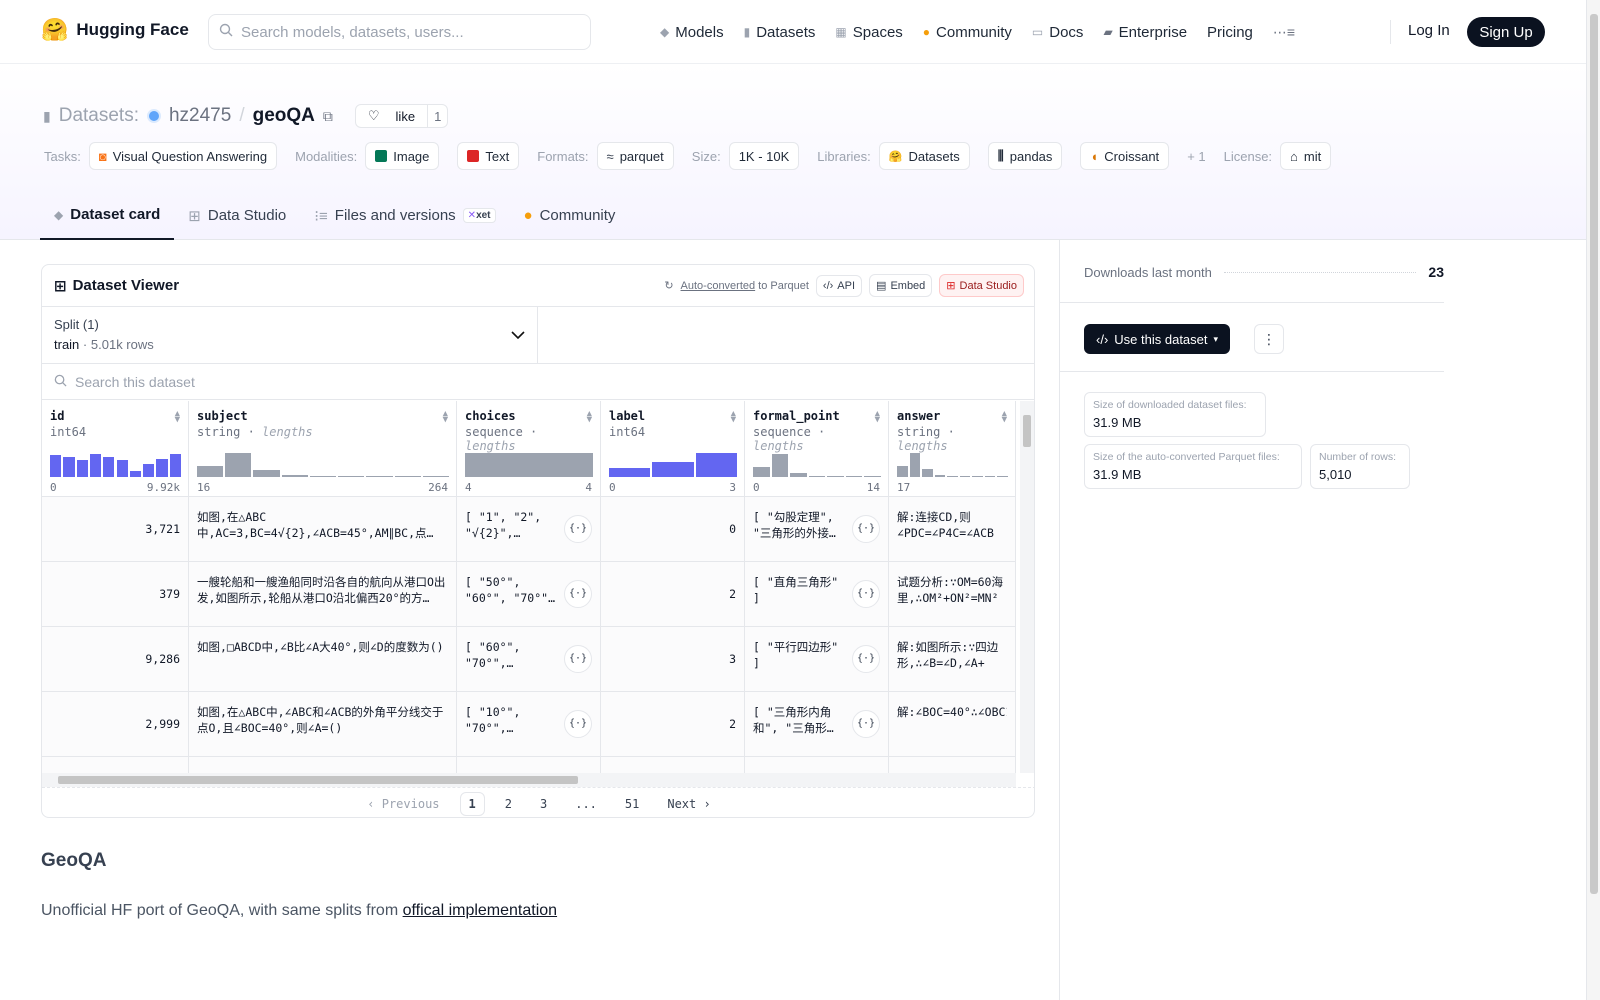 This screenshot has width=1600, height=1000. Describe the element at coordinates (632, 804) in the screenshot. I see `page-51: 51` at that location.